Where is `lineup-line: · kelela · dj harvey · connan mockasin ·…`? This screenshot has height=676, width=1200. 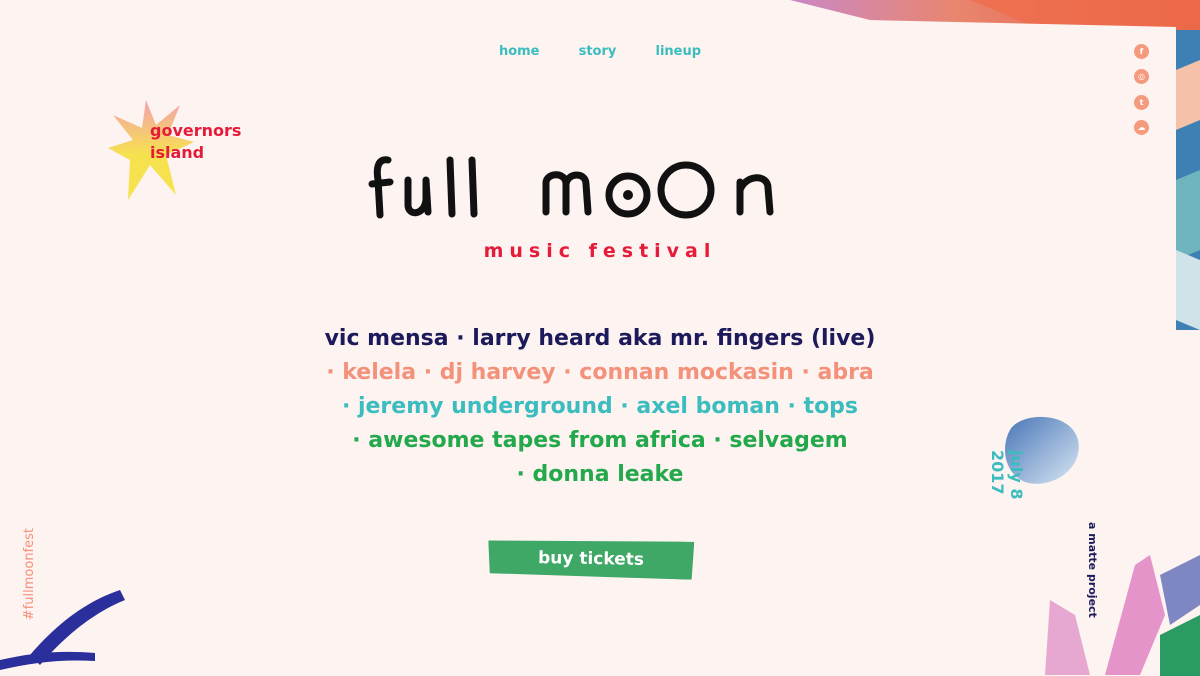 lineup-line: · kelela · dj harvey · connan mockasin ·… is located at coordinates (600, 372).